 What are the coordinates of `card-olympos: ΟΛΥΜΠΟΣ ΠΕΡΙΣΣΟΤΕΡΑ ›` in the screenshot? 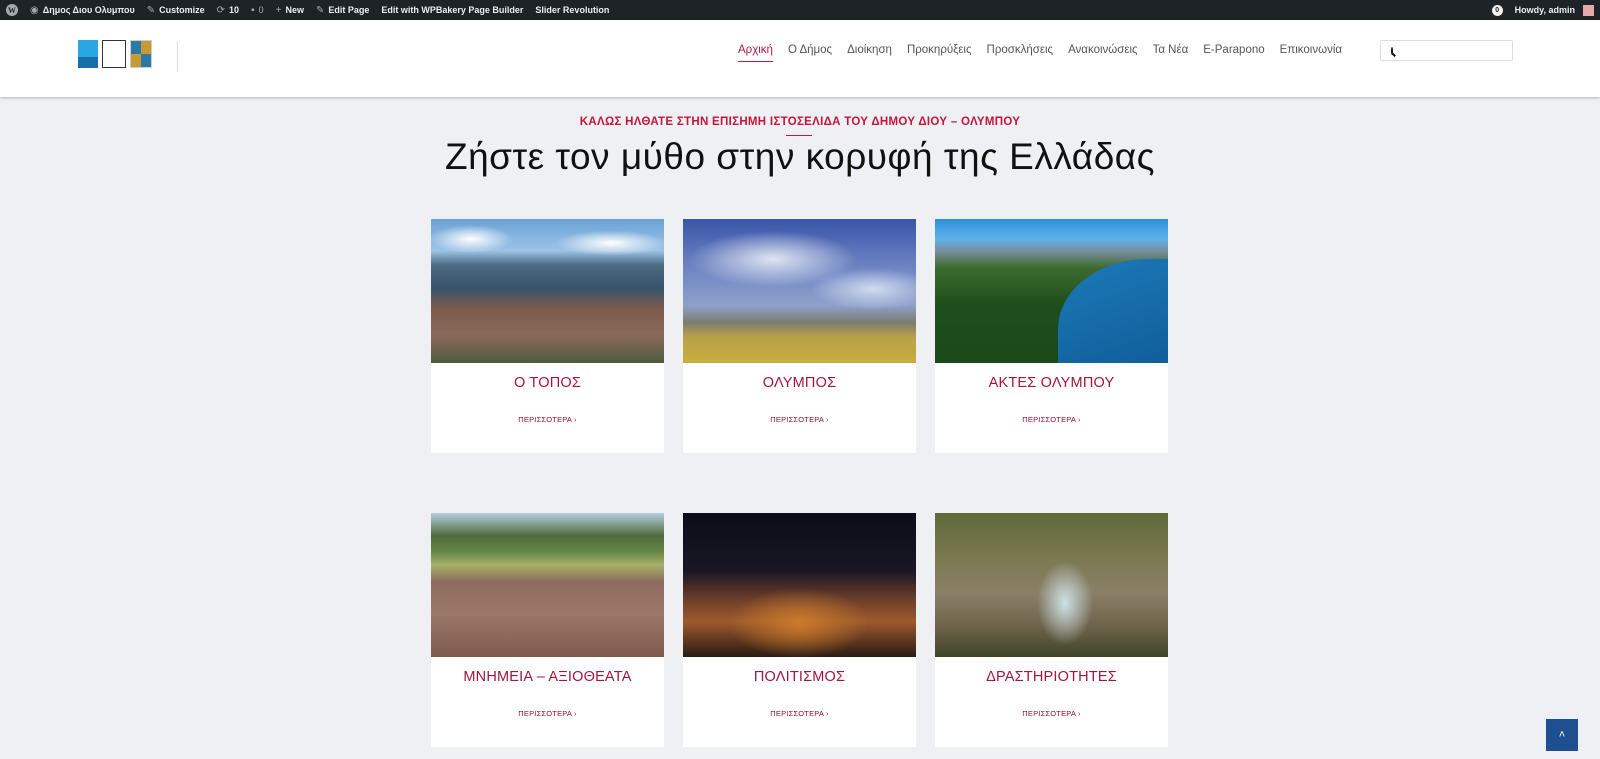 It's located at (799, 336).